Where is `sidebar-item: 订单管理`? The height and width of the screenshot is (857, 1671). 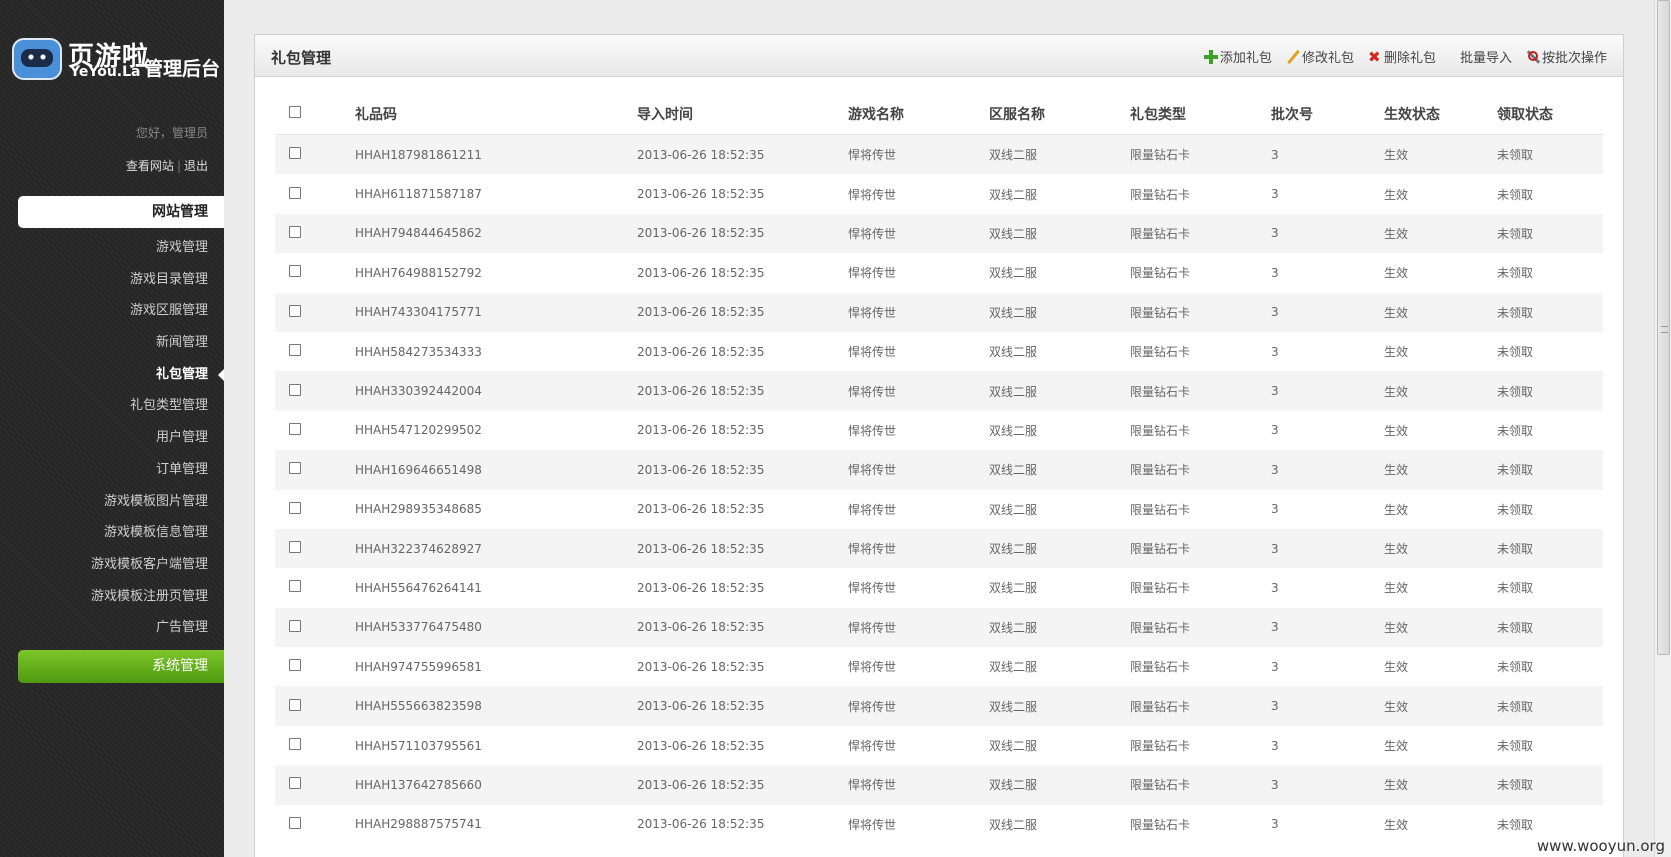
sidebar-item: 订单管理 is located at coordinates (112, 470).